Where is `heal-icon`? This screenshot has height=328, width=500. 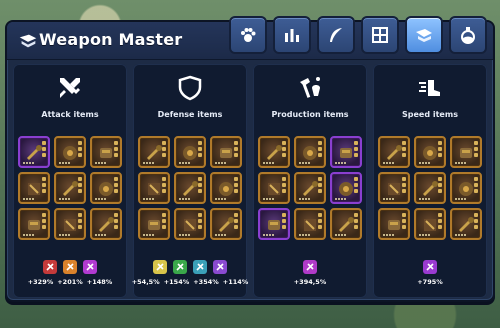
heal-icon is located at coordinates (160, 267).